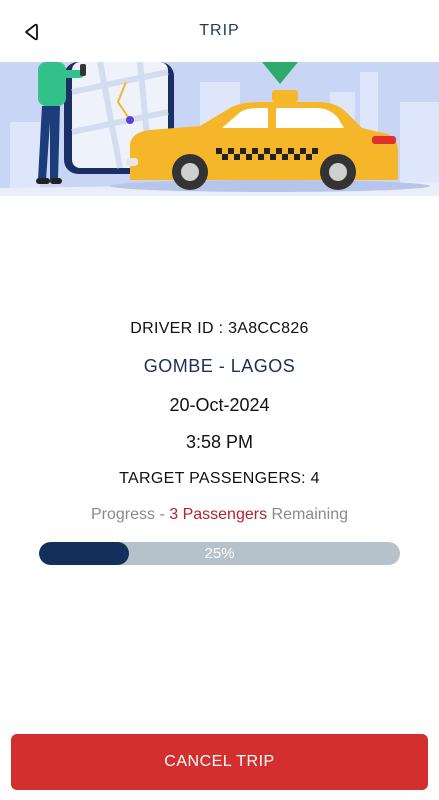 This screenshot has height=800, width=439. I want to click on target-passengers: TARGET PASSENGERS: 4, so click(219, 478).